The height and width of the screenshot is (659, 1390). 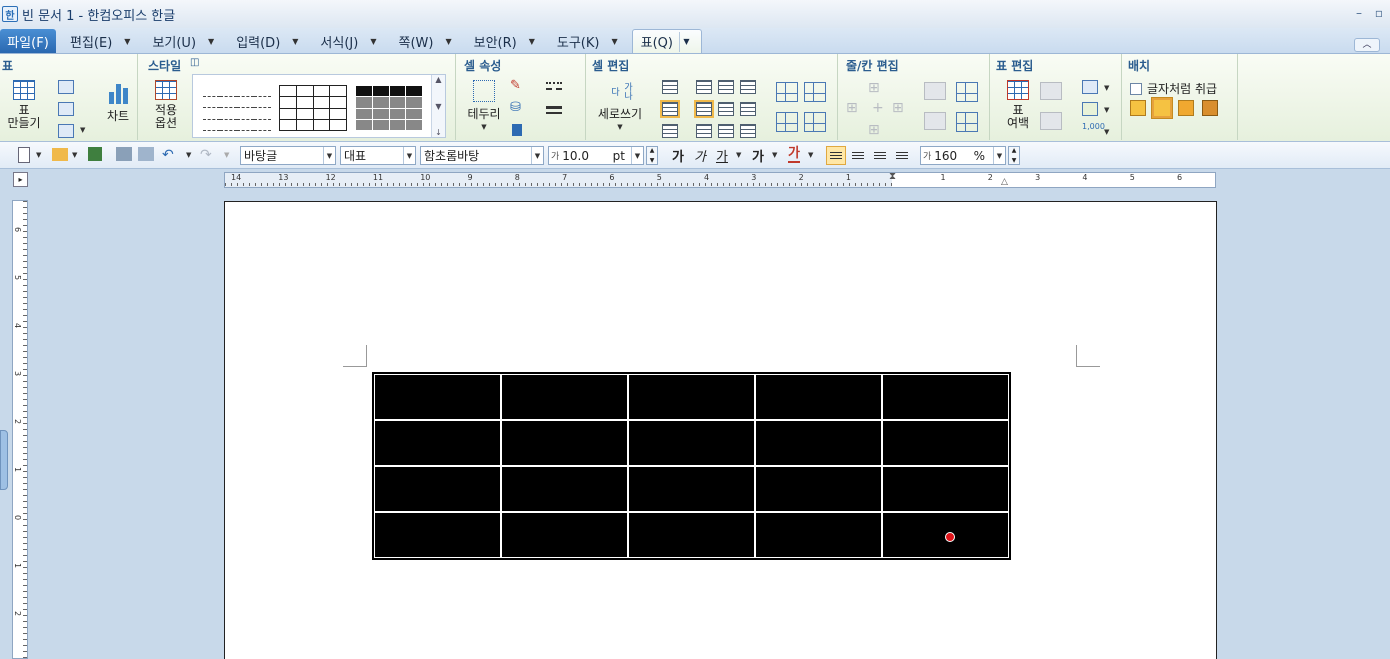 What do you see at coordinates (166, 105) in the screenshot?
I see `apply-options-button: 적용 옵션` at bounding box center [166, 105].